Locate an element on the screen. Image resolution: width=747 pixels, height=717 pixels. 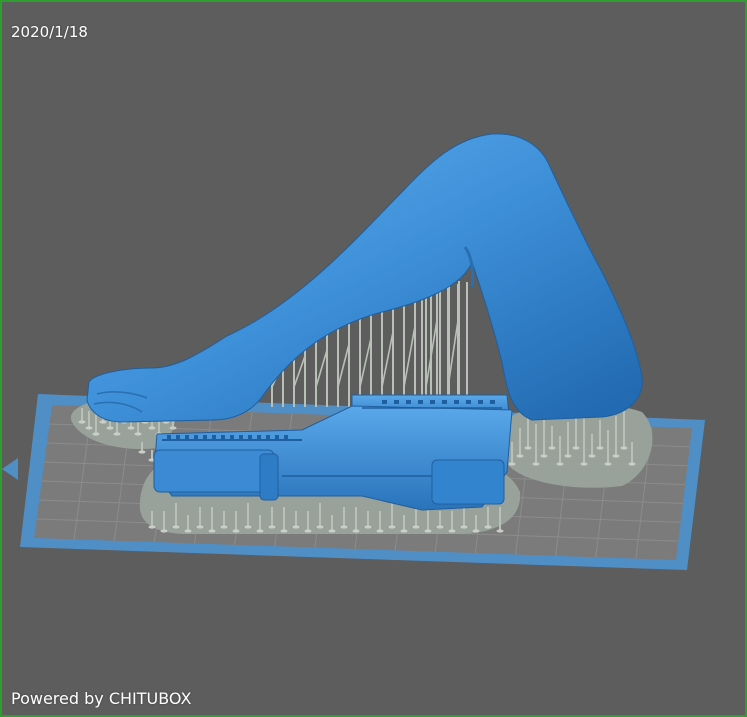
plate-edge-marker is located at coordinates (10, 469).